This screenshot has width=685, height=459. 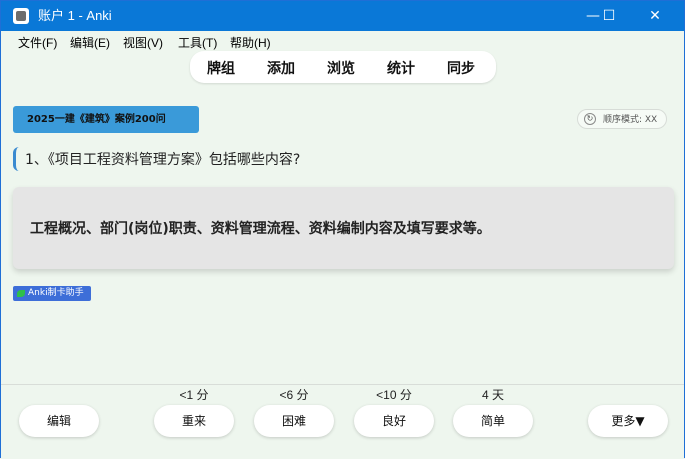 I want to click on deck-tag: 2025一建《建筑》案例200问, so click(x=106, y=119).